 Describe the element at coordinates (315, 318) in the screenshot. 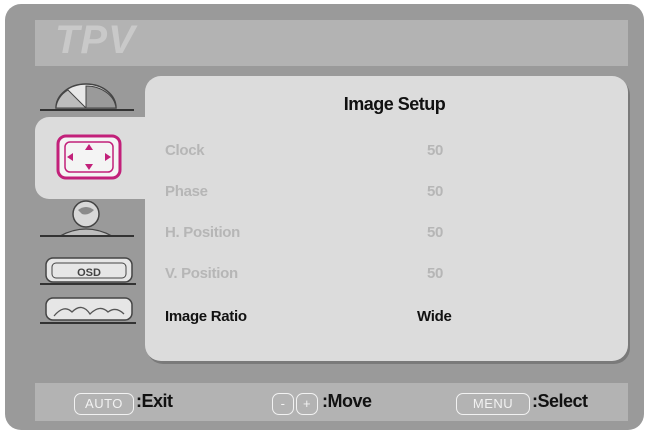

I see `menu-item-image-ratio: Image Ratio Wide` at that location.